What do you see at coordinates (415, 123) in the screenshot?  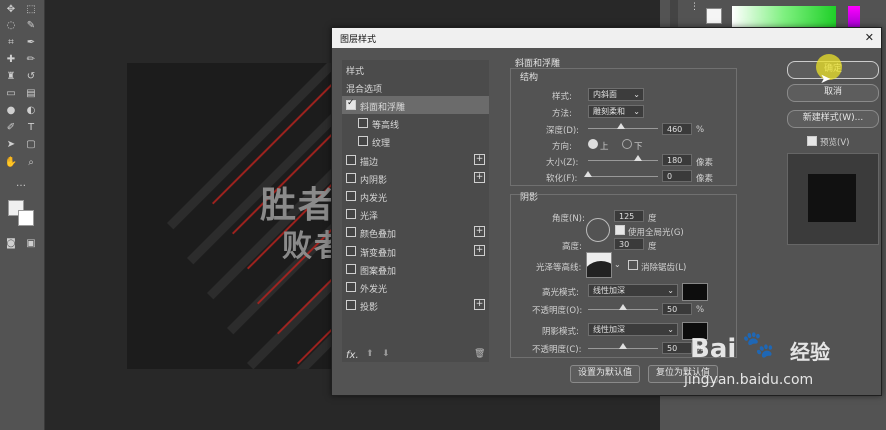 I see `style-item: 等高线` at bounding box center [415, 123].